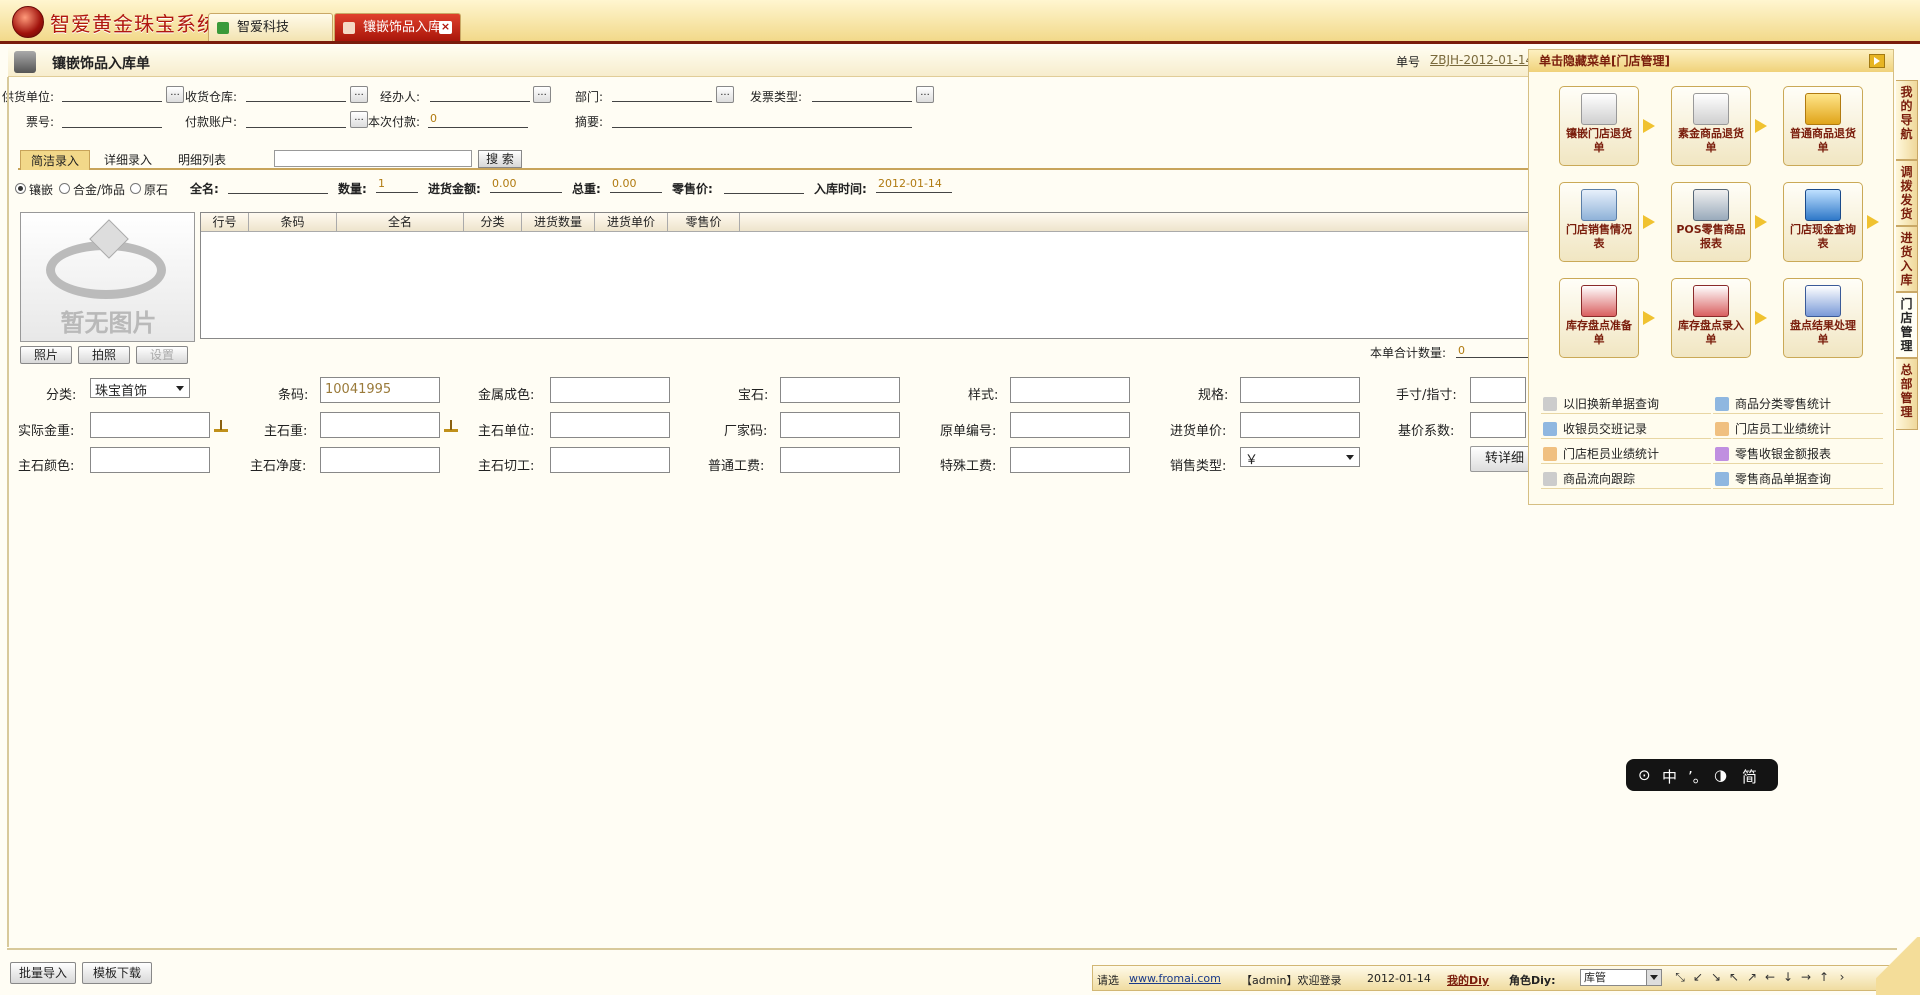 This screenshot has height=995, width=1920. Describe the element at coordinates (1711, 126) in the screenshot. I see `tile-plain-gold-return: 素金商品退货单` at that location.